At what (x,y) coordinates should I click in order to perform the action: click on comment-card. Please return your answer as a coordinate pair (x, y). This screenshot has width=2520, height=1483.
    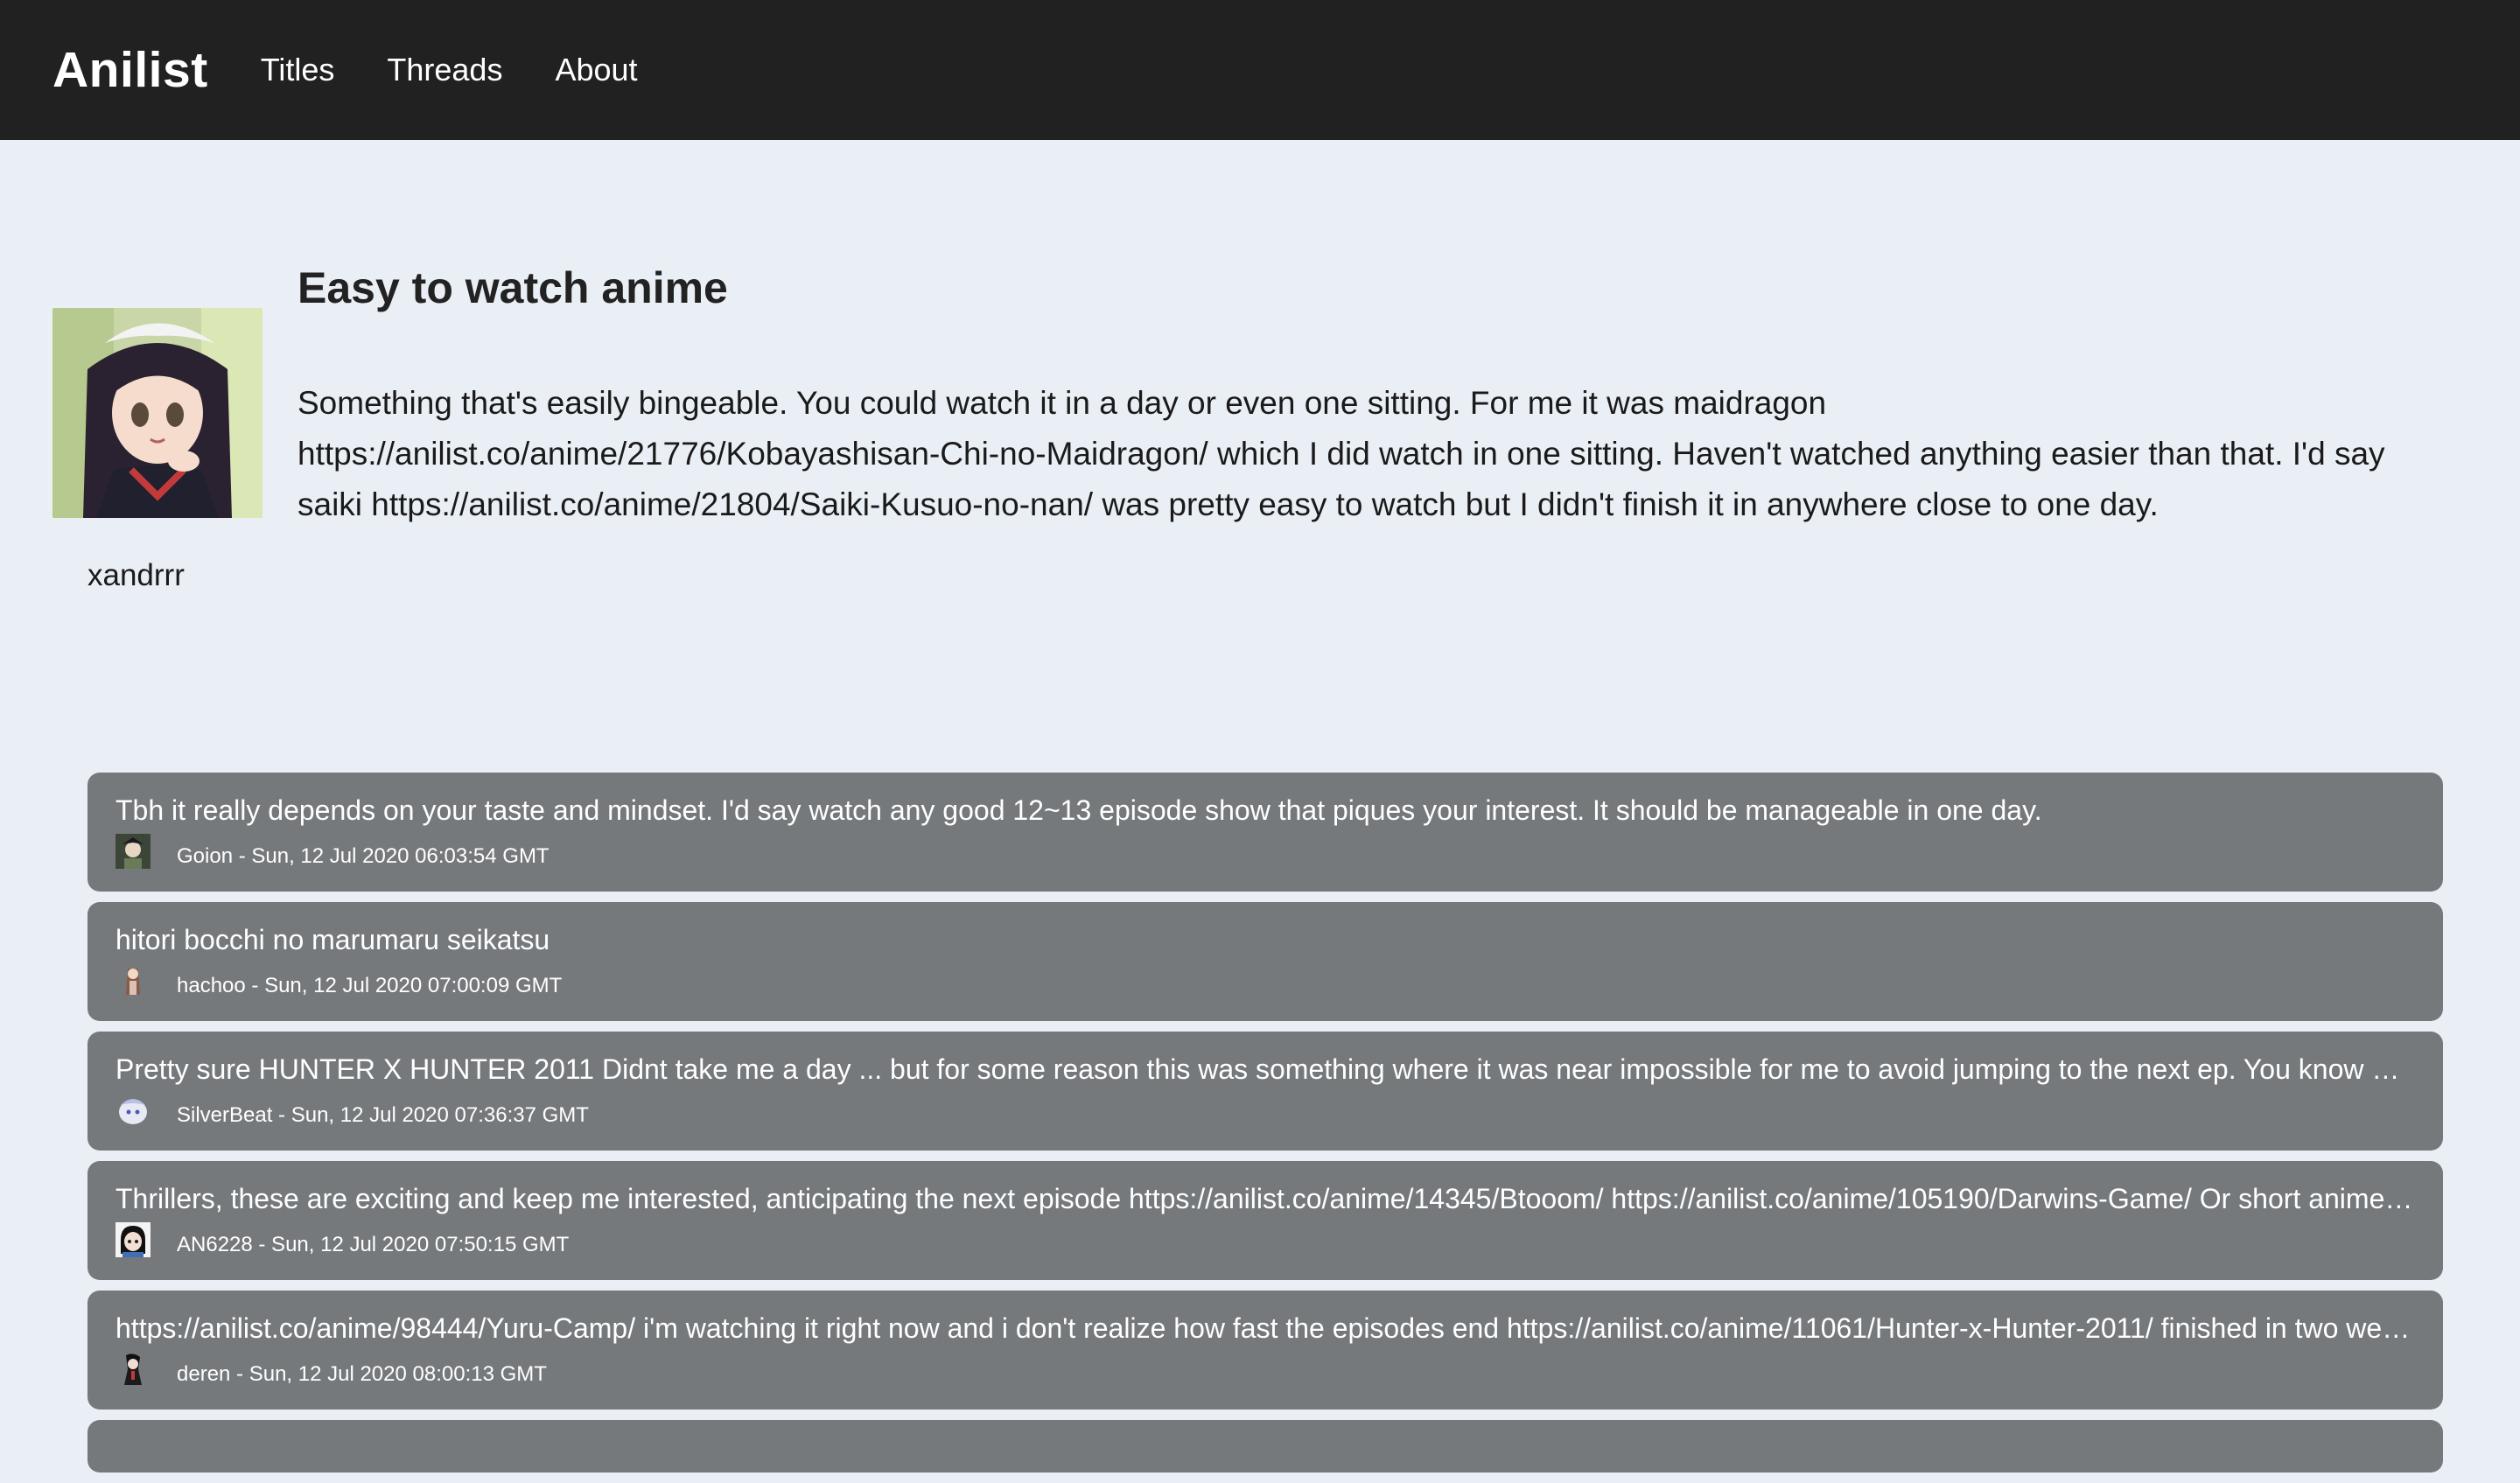
    Looking at the image, I should click on (1265, 1446).